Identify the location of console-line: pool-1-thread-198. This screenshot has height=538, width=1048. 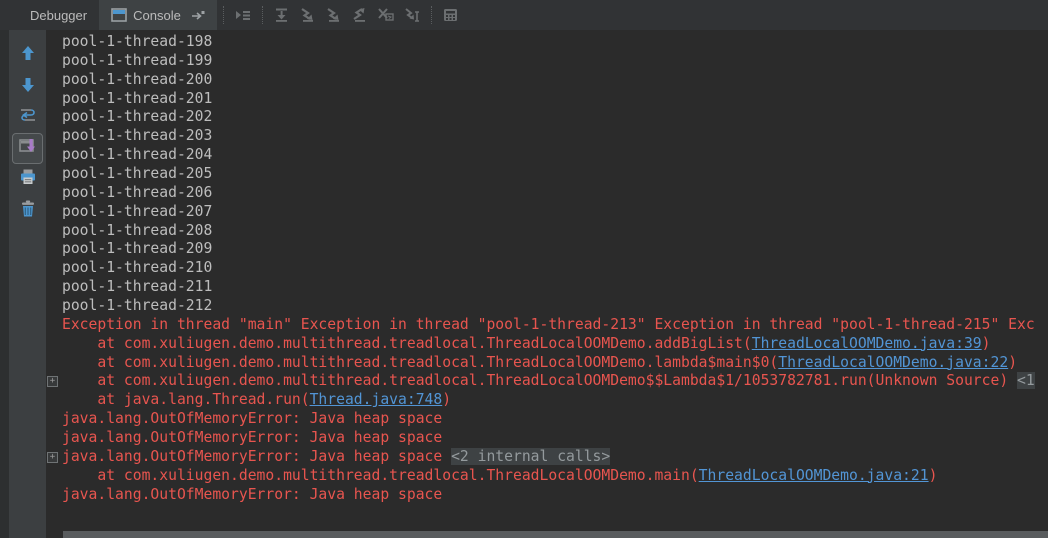
(547, 42).